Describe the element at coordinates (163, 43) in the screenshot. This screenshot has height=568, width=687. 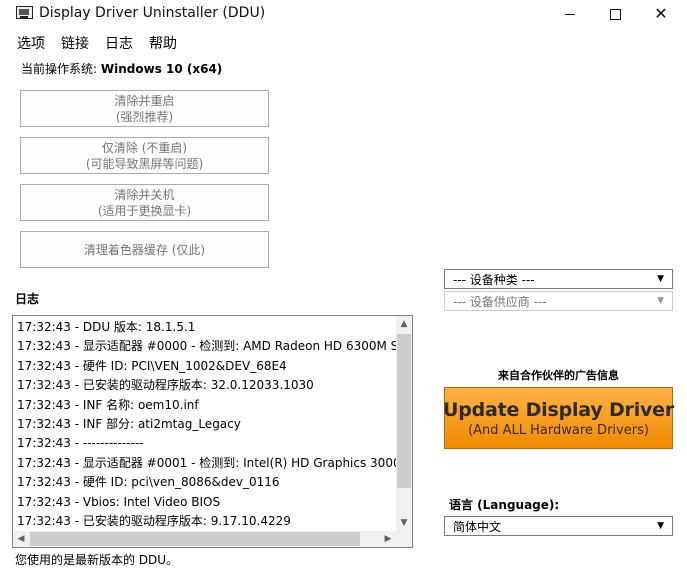
I see `menu-help: 帮助` at that location.